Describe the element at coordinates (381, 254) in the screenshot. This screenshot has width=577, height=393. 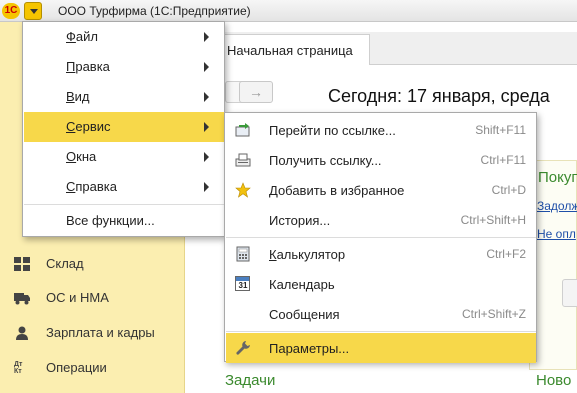
I see `menu-item-calculator: Калькулятор Ctrl+F2` at that location.